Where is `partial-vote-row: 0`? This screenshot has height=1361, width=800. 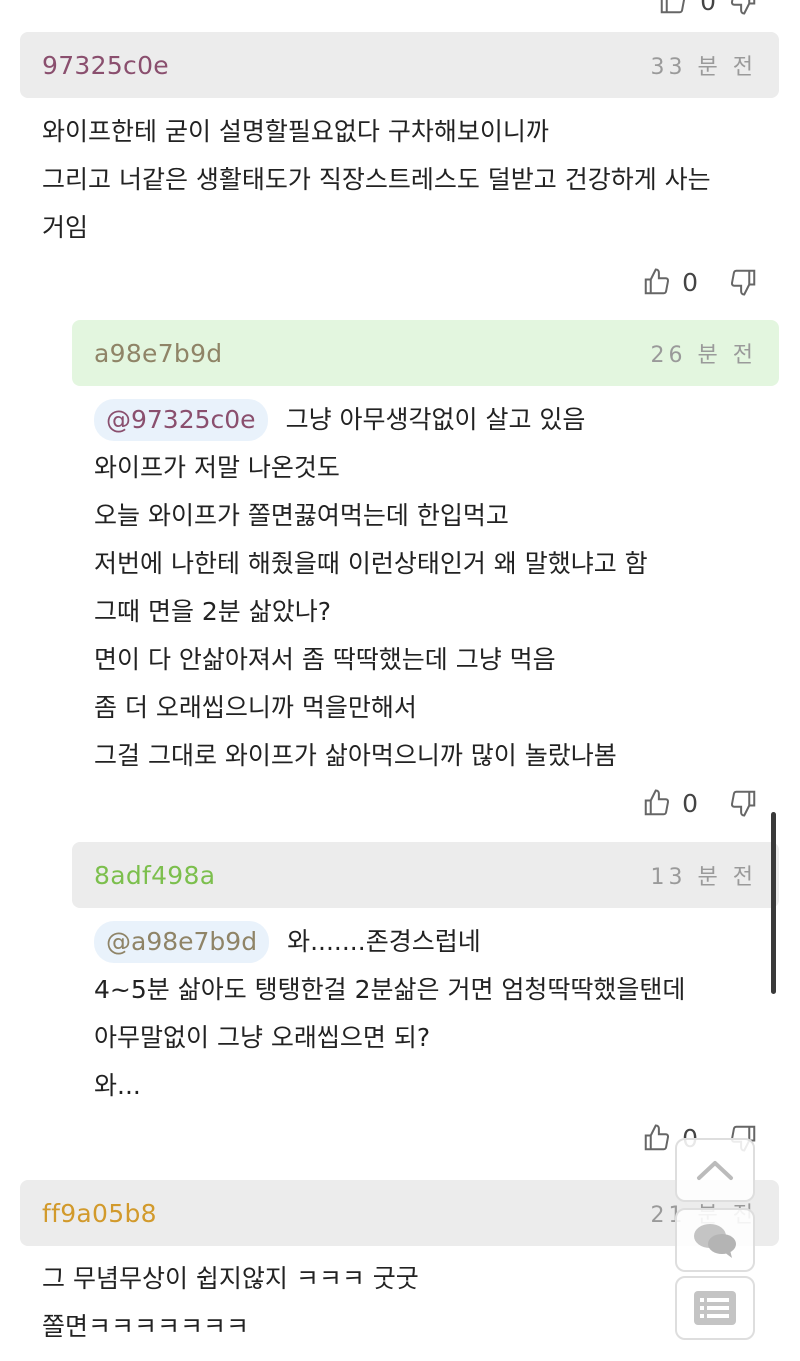
partial-vote-row: 0 is located at coordinates (400, 10).